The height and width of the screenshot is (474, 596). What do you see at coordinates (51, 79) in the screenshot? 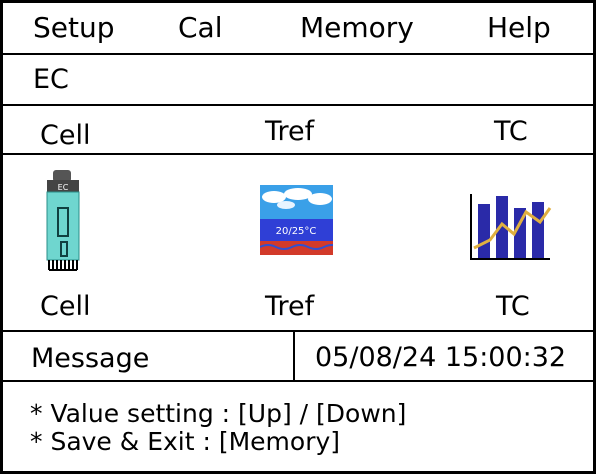
I see `mode-label: EC` at bounding box center [51, 79].